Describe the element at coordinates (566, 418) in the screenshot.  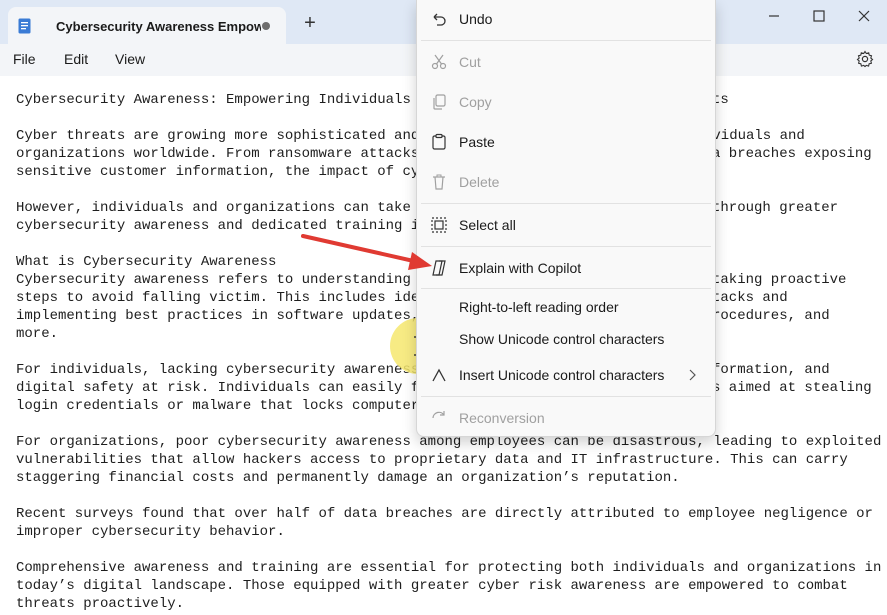
I see `menu-item-reconversion: Reconversion` at that location.